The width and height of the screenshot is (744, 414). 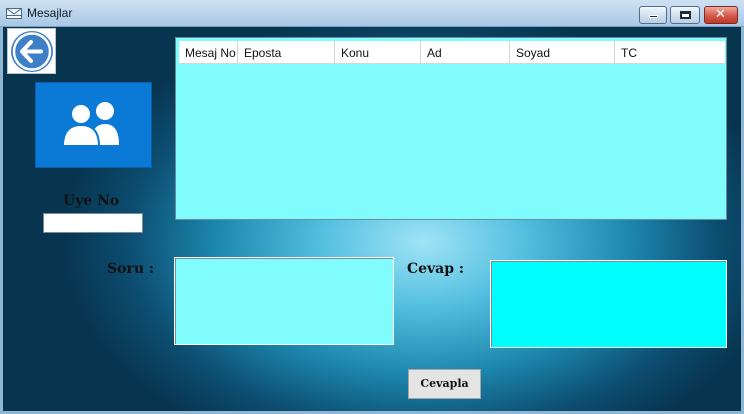 I want to click on title-bar: Mesajlar ✕, so click(x=372, y=13).